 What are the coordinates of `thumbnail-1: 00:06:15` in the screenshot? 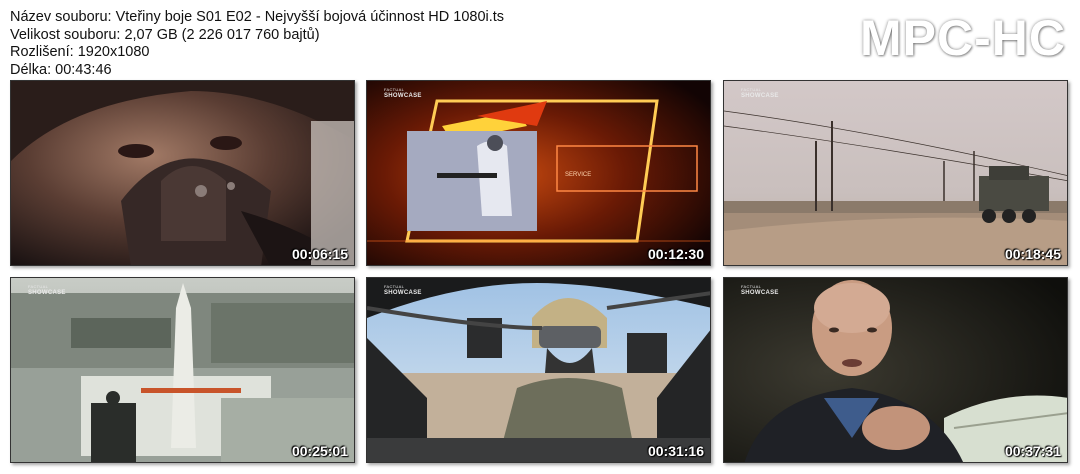 It's located at (182, 173).